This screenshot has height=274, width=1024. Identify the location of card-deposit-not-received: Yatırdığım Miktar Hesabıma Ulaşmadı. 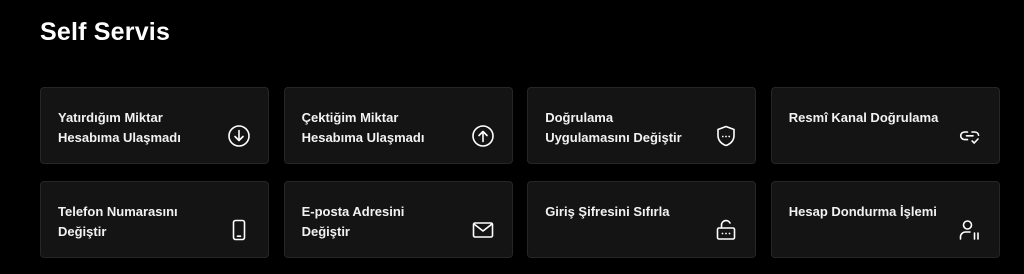
(154, 125).